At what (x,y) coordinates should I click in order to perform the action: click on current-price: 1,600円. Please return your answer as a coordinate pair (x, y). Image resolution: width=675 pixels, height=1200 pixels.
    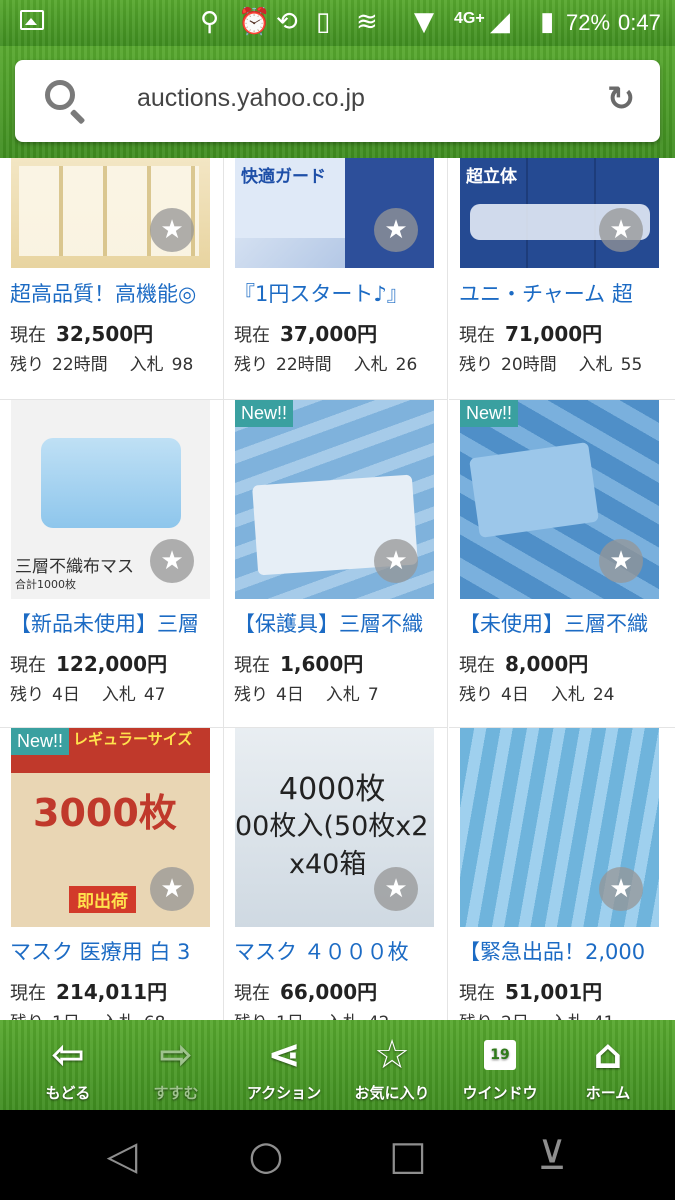
    Looking at the image, I should click on (322, 664).